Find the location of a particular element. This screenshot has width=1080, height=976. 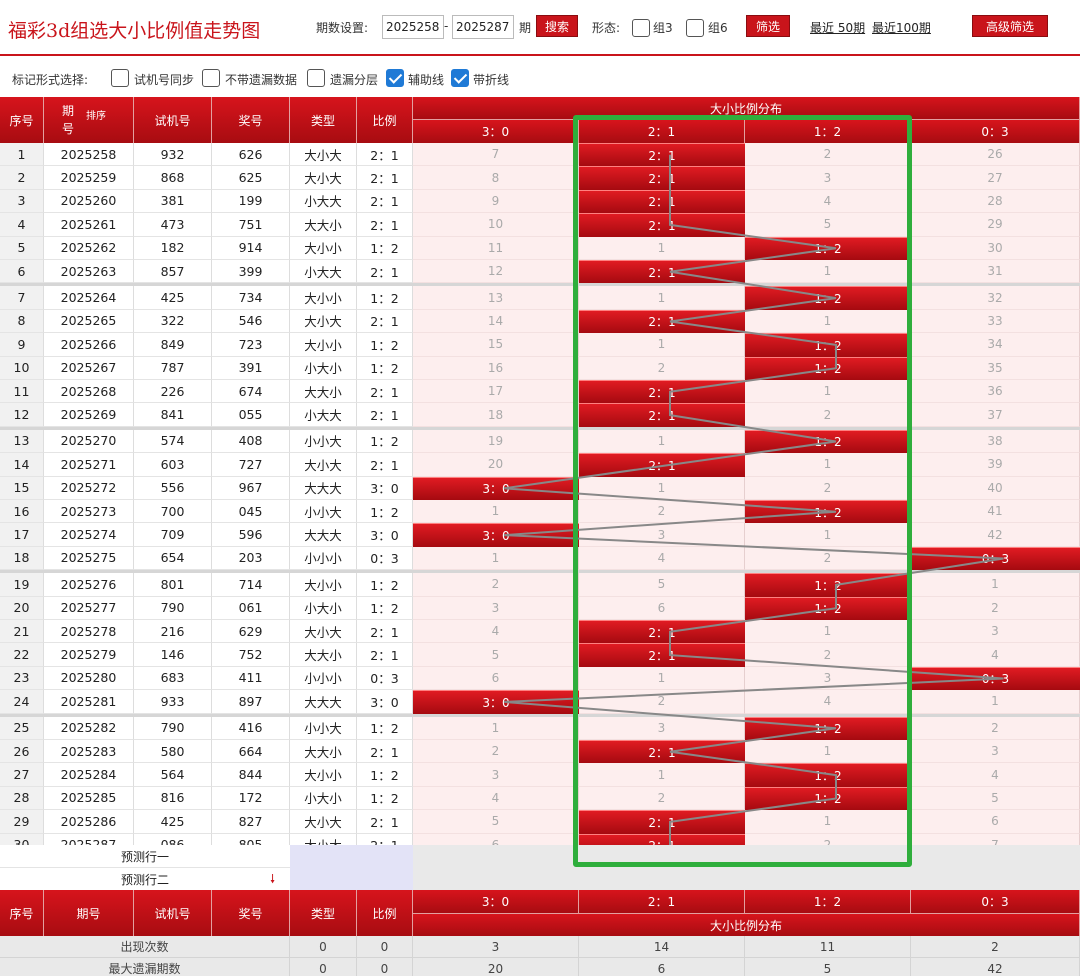

predict-row-1-input is located at coordinates (351, 856).